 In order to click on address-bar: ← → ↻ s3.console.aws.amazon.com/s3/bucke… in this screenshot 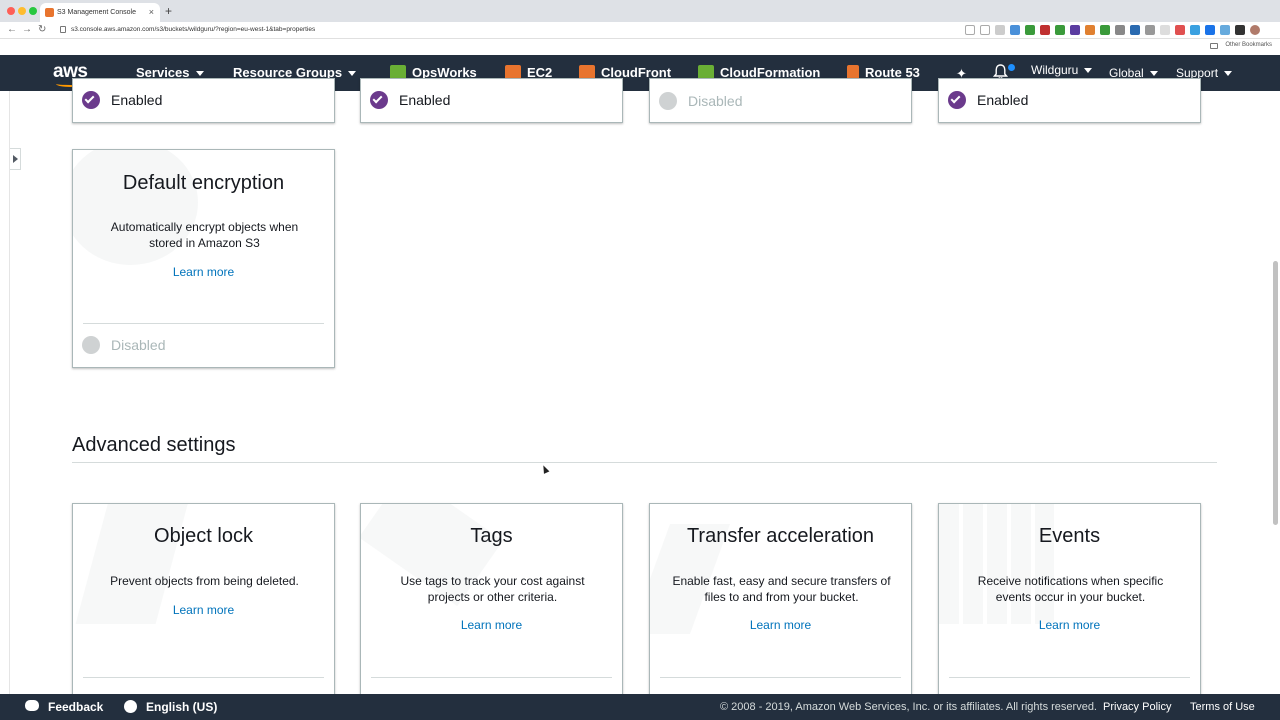, I will do `click(640, 30)`.